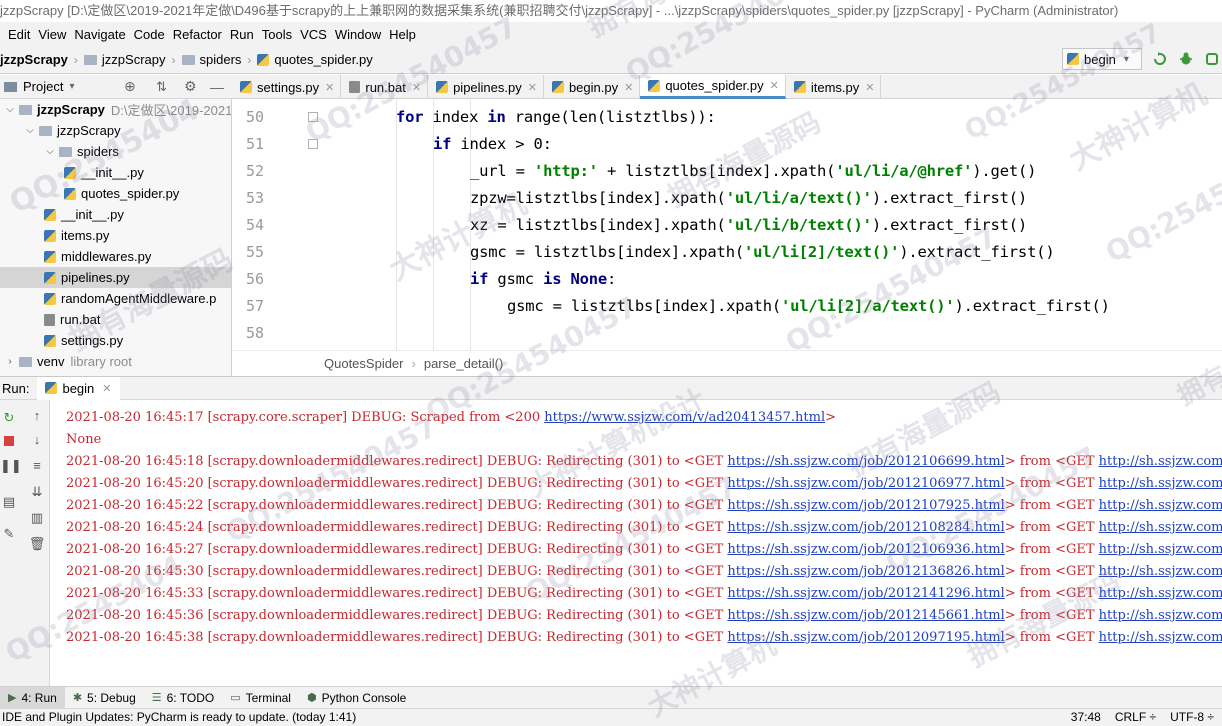 Image resolution: width=1222 pixels, height=726 pixels. What do you see at coordinates (287, 87) in the screenshot?
I see `editor-tab: settings.py ✕` at bounding box center [287, 87].